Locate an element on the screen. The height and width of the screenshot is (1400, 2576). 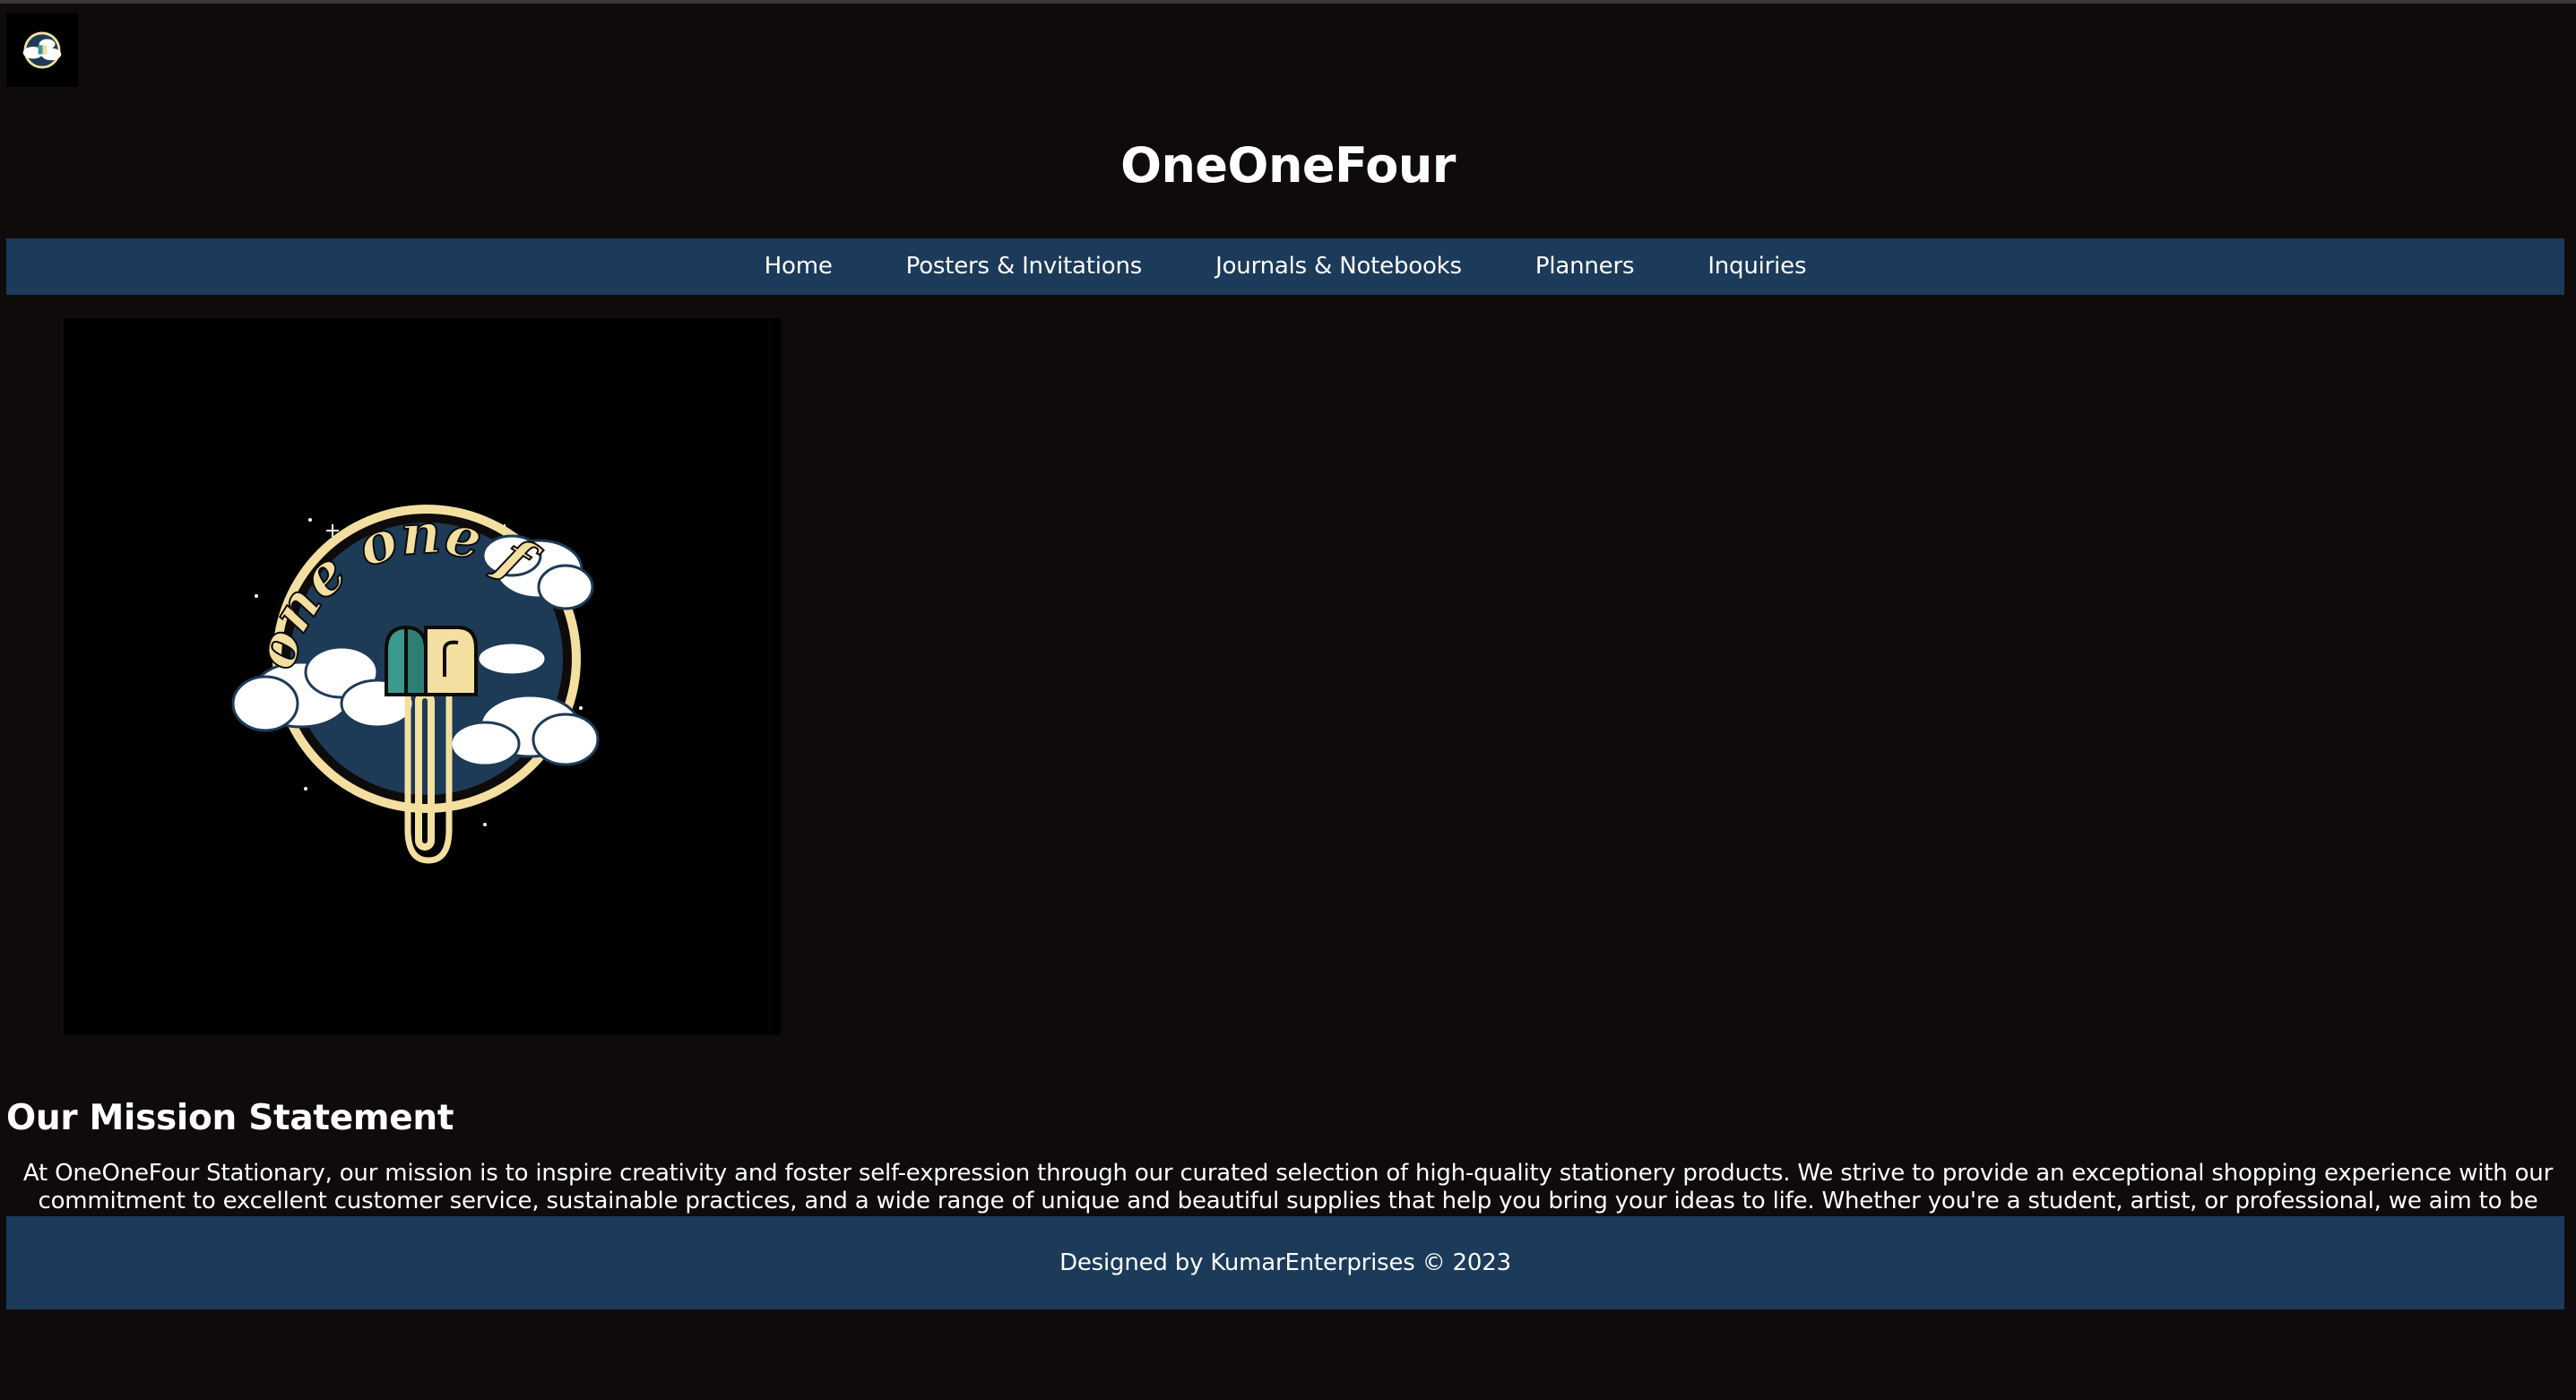
nav-posters-invitations: Posters & Invitations is located at coordinates (1024, 266).